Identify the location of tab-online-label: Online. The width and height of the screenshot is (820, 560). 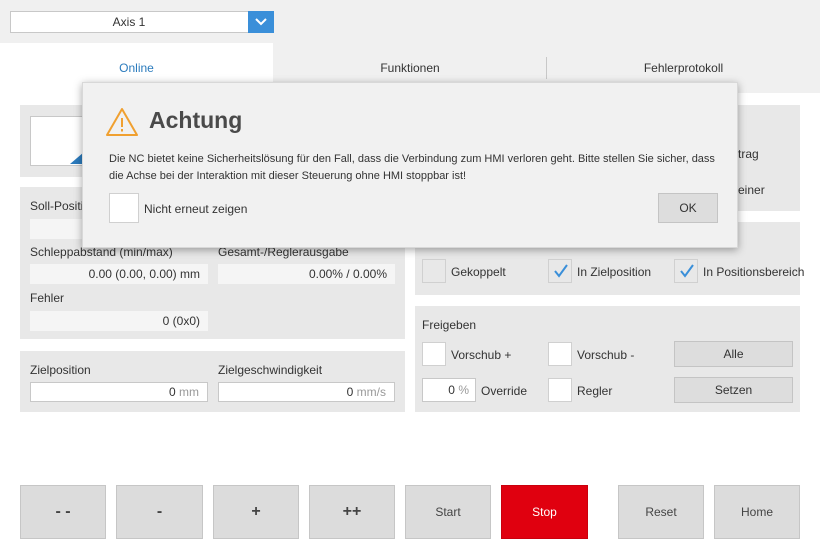
(136, 68).